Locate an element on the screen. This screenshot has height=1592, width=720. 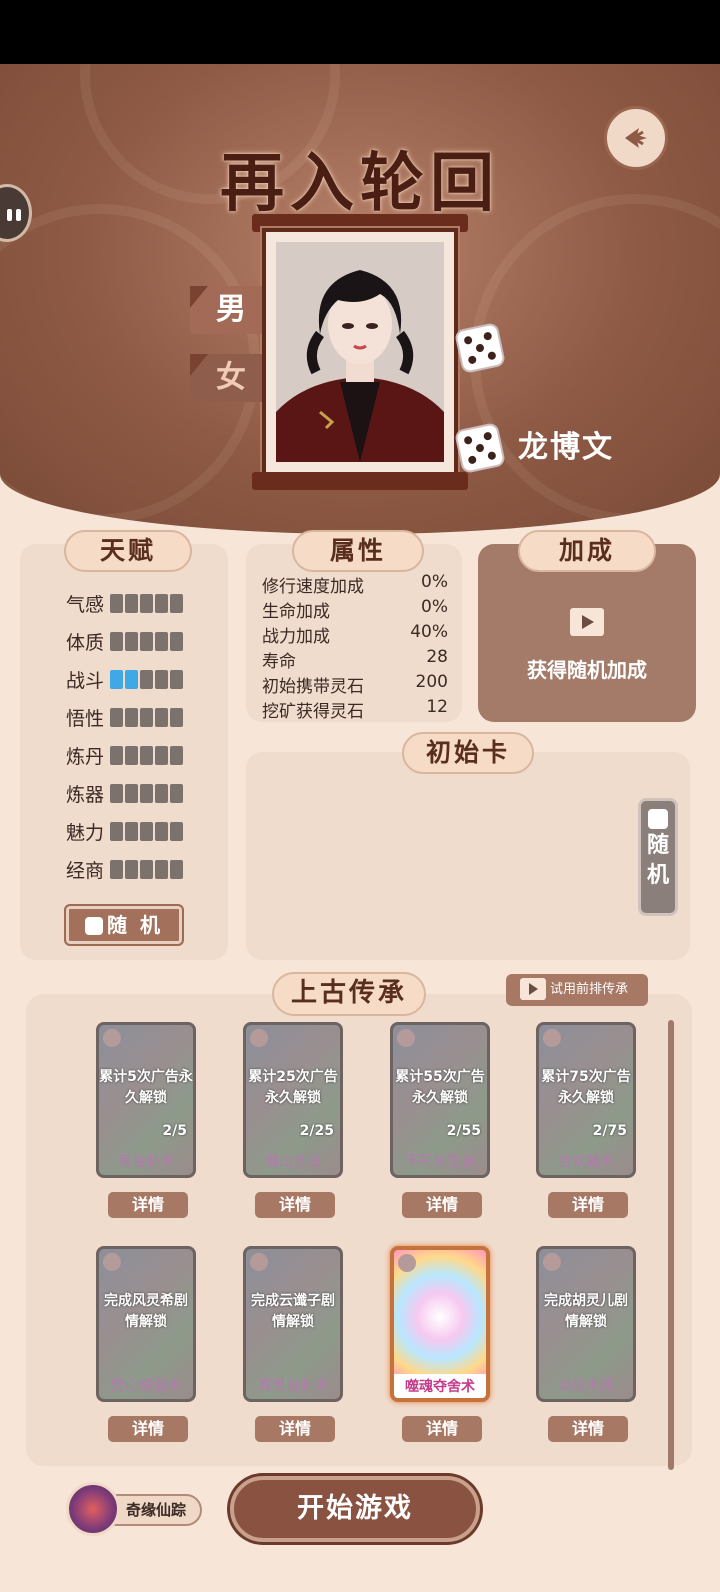
legacy-scrollbar is located at coordinates (671, 1245).